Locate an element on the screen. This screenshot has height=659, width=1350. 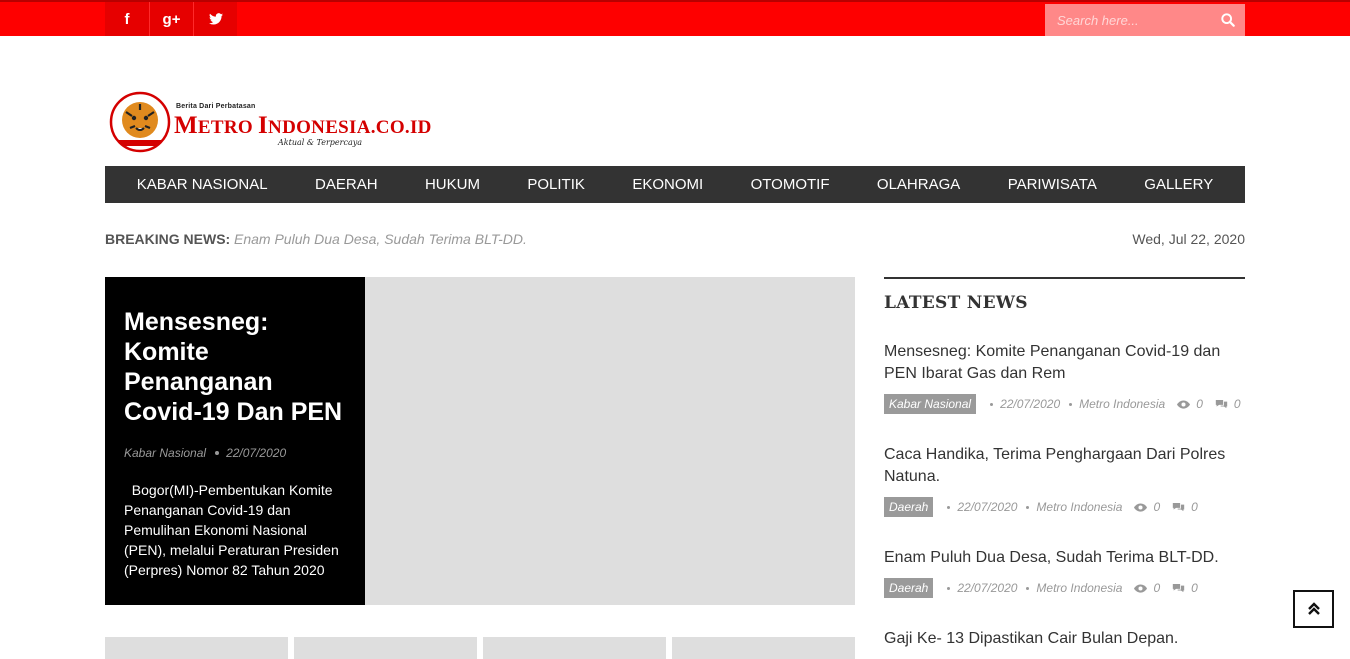
nav-item-otomotif: OTOMOTIF is located at coordinates (790, 184).